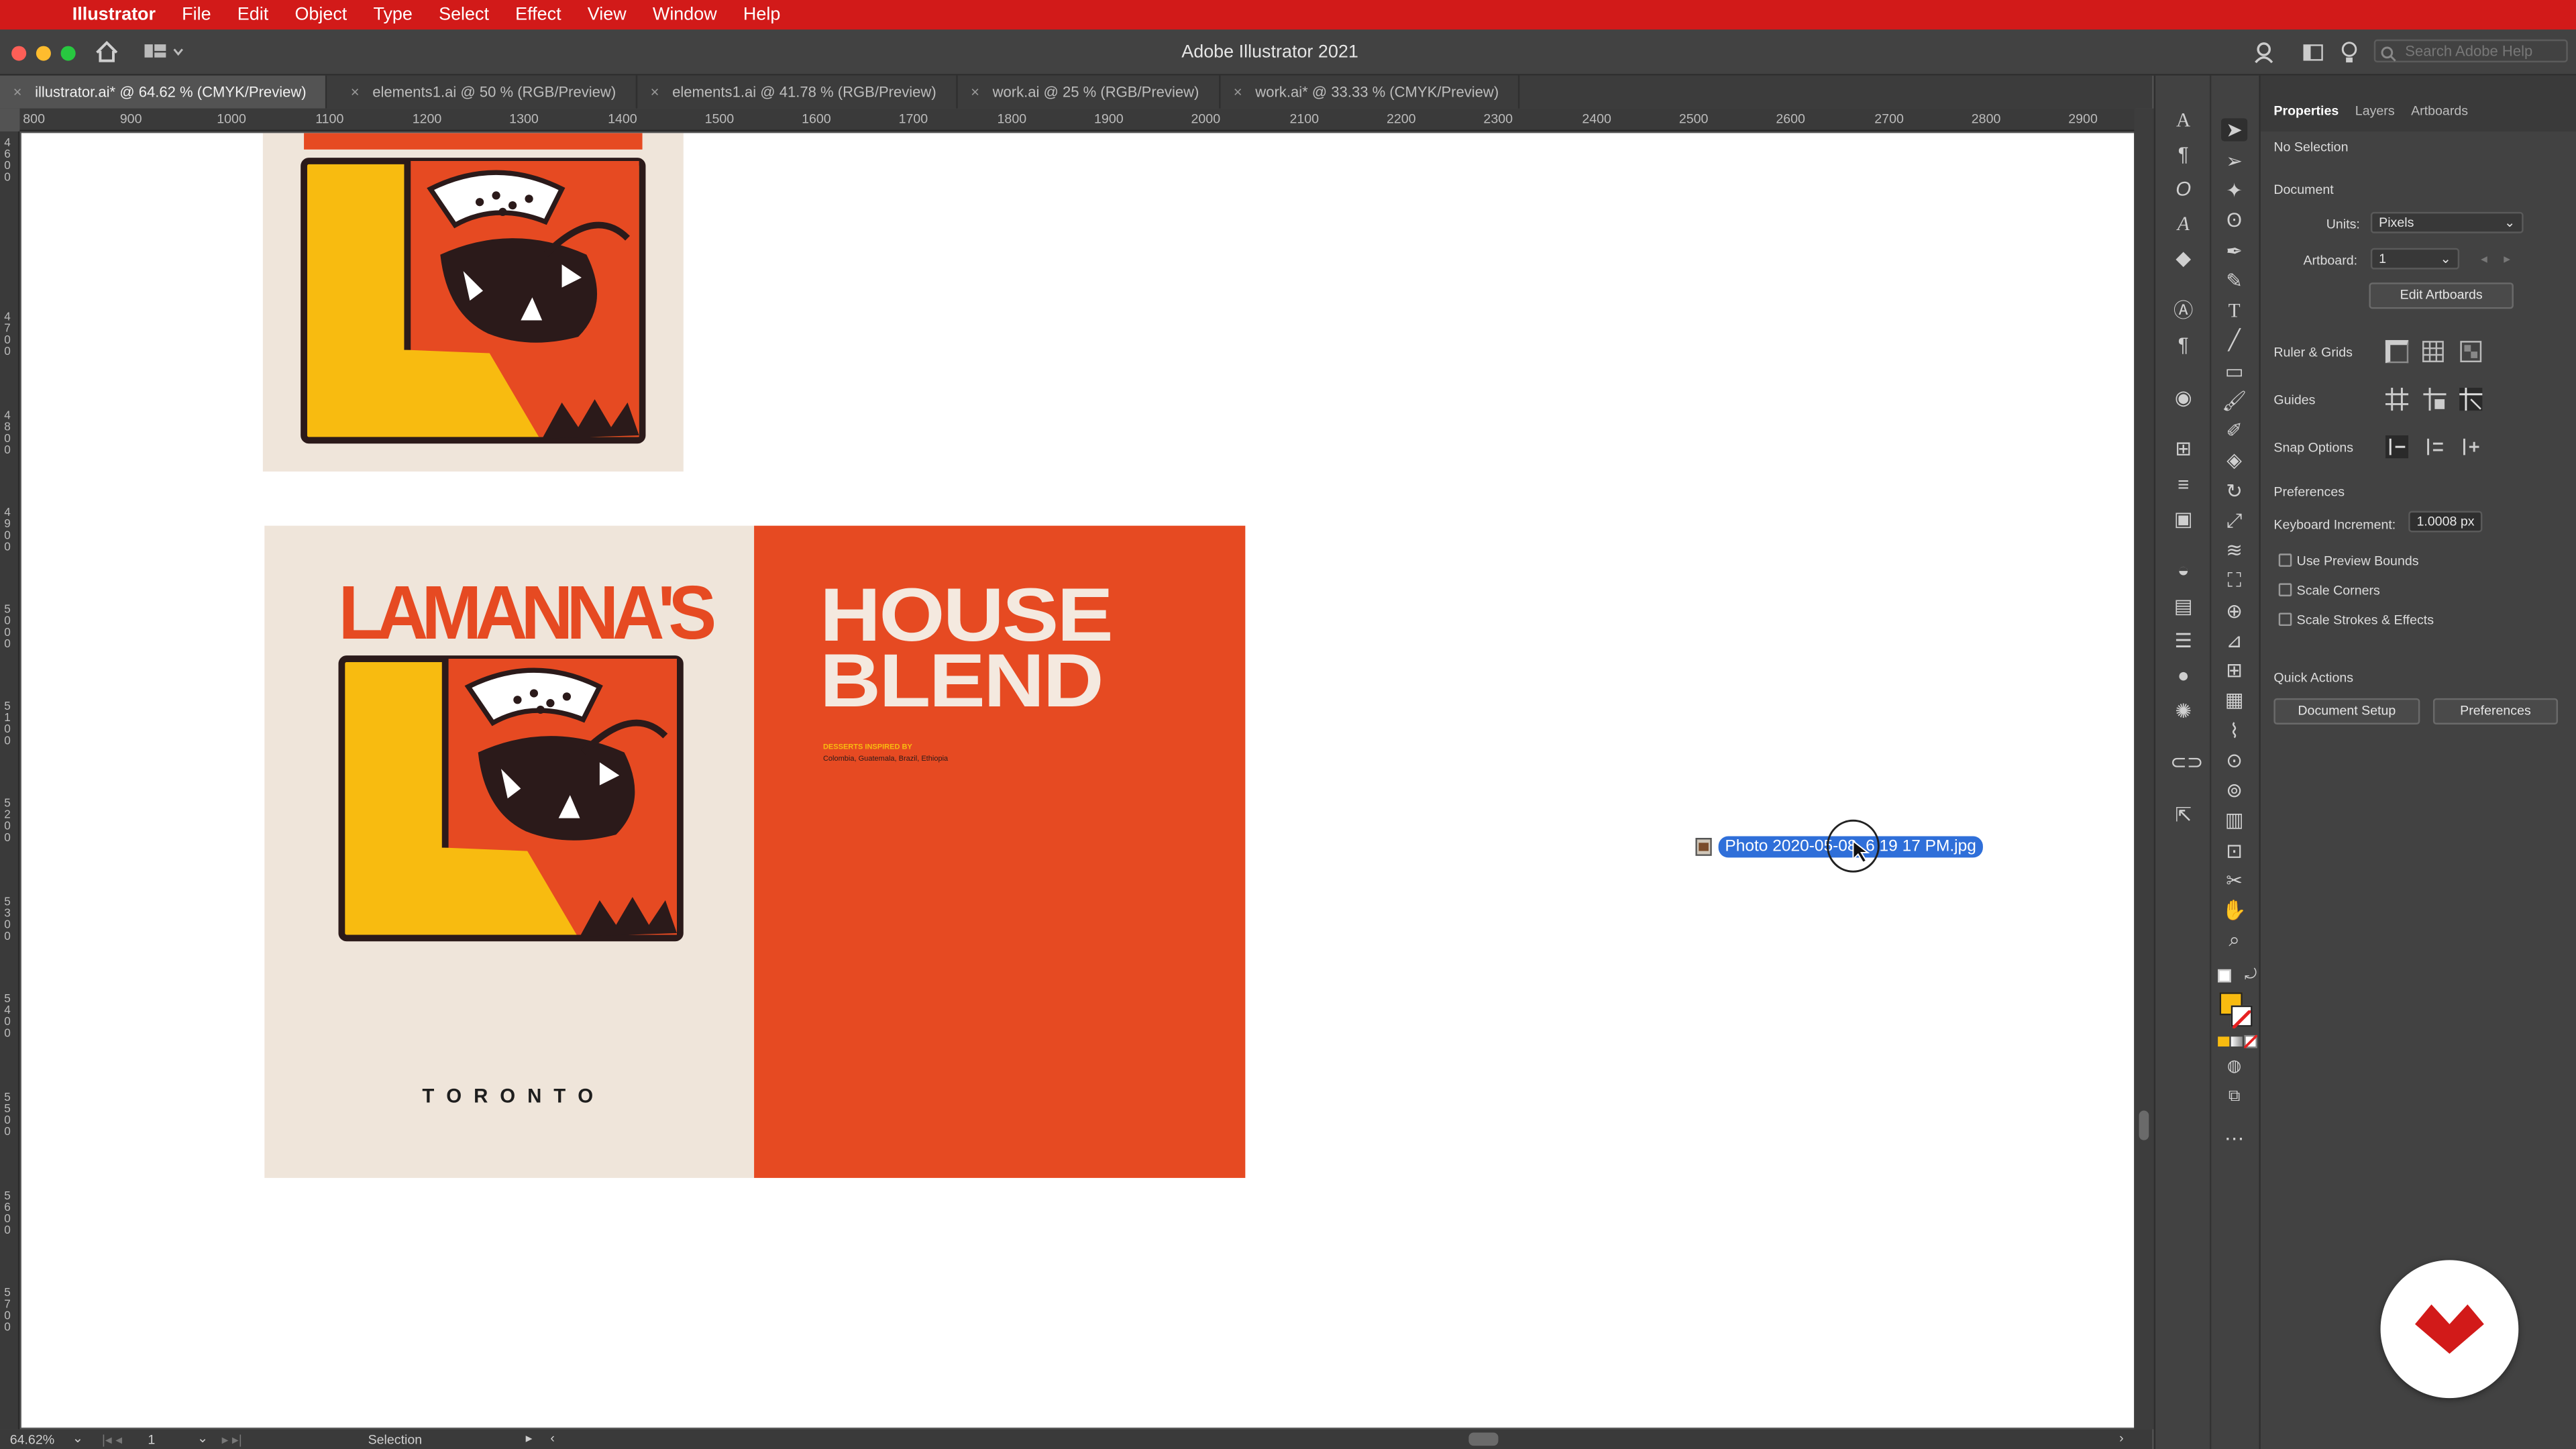 The height and width of the screenshot is (1449, 2576). What do you see at coordinates (1483, 1439) in the screenshot?
I see `horizontal-scrollbar-thumb` at bounding box center [1483, 1439].